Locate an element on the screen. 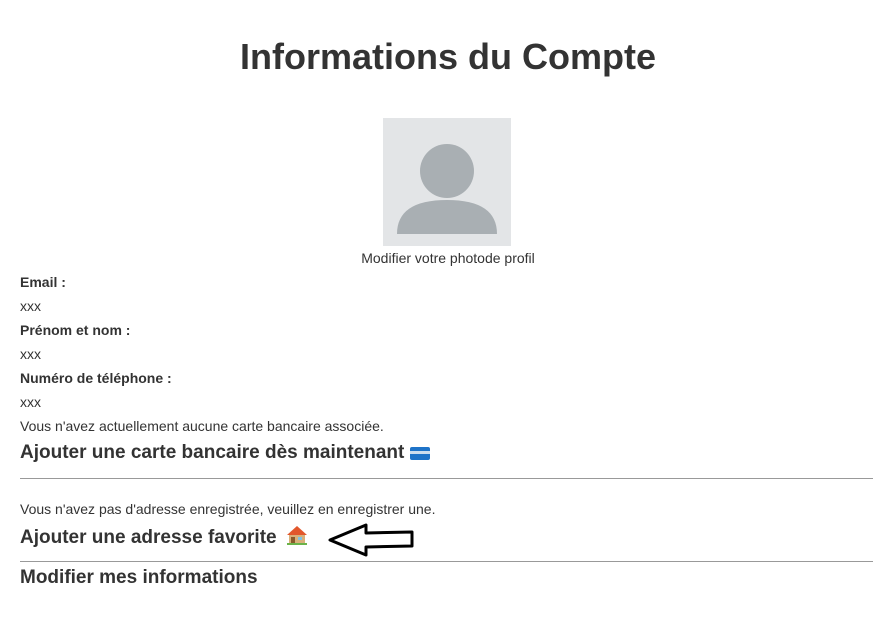 The width and height of the screenshot is (896, 617). arrow-annotation-icon is located at coordinates (371, 540).